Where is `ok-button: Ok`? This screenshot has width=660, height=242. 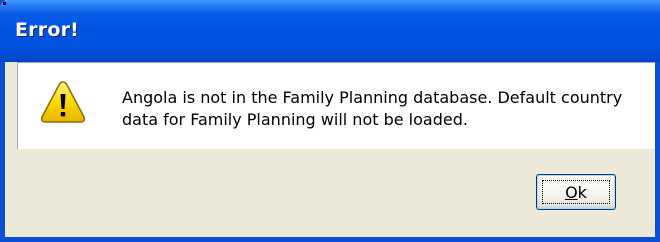
ok-button: Ok is located at coordinates (576, 192).